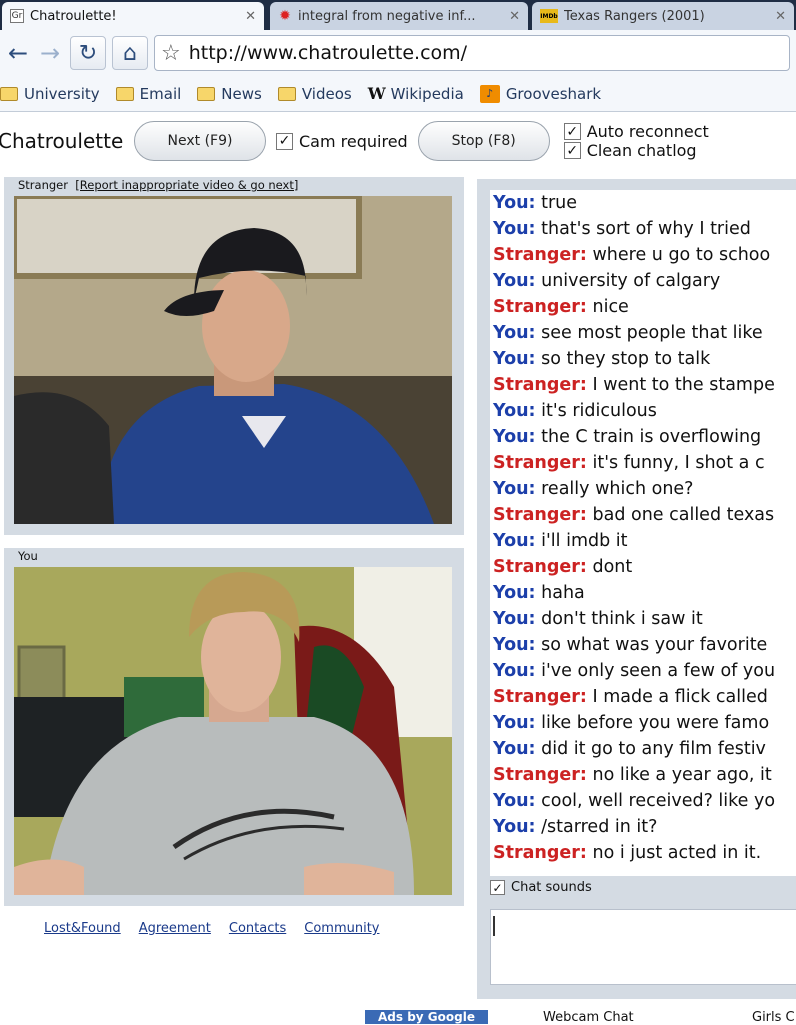  I want to click on ads-by-google-badge: Ads by Google, so click(426, 1017).